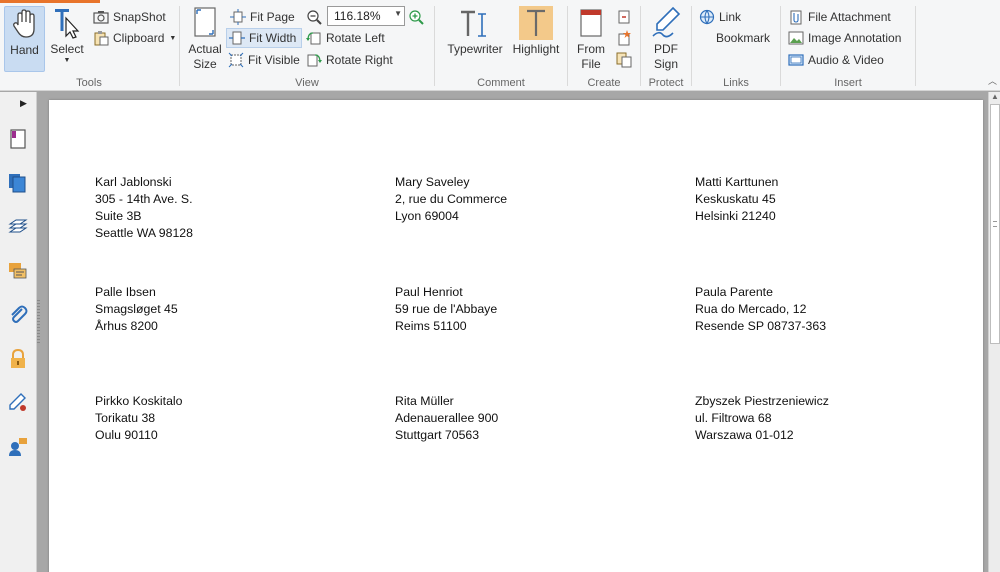 The height and width of the screenshot is (572, 1000). Describe the element at coordinates (307, 83) in the screenshot. I see `view-group-label: View` at that location.